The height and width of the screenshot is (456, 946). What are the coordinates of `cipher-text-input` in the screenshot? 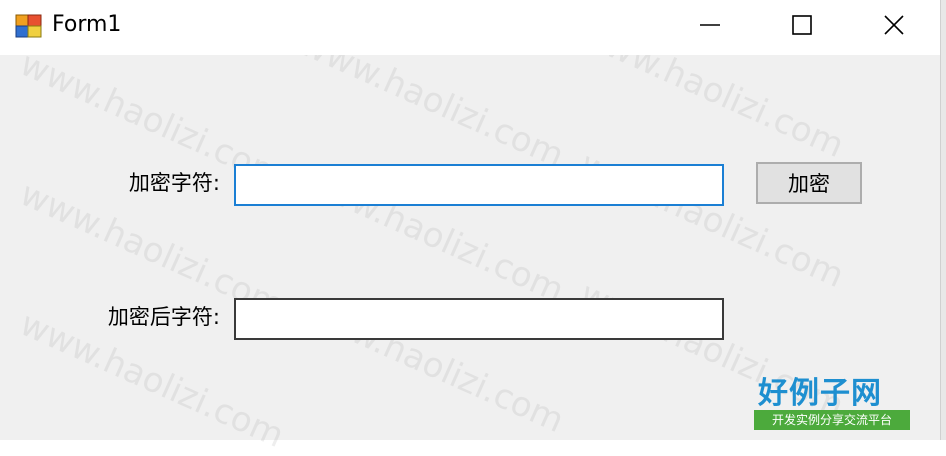 It's located at (479, 319).